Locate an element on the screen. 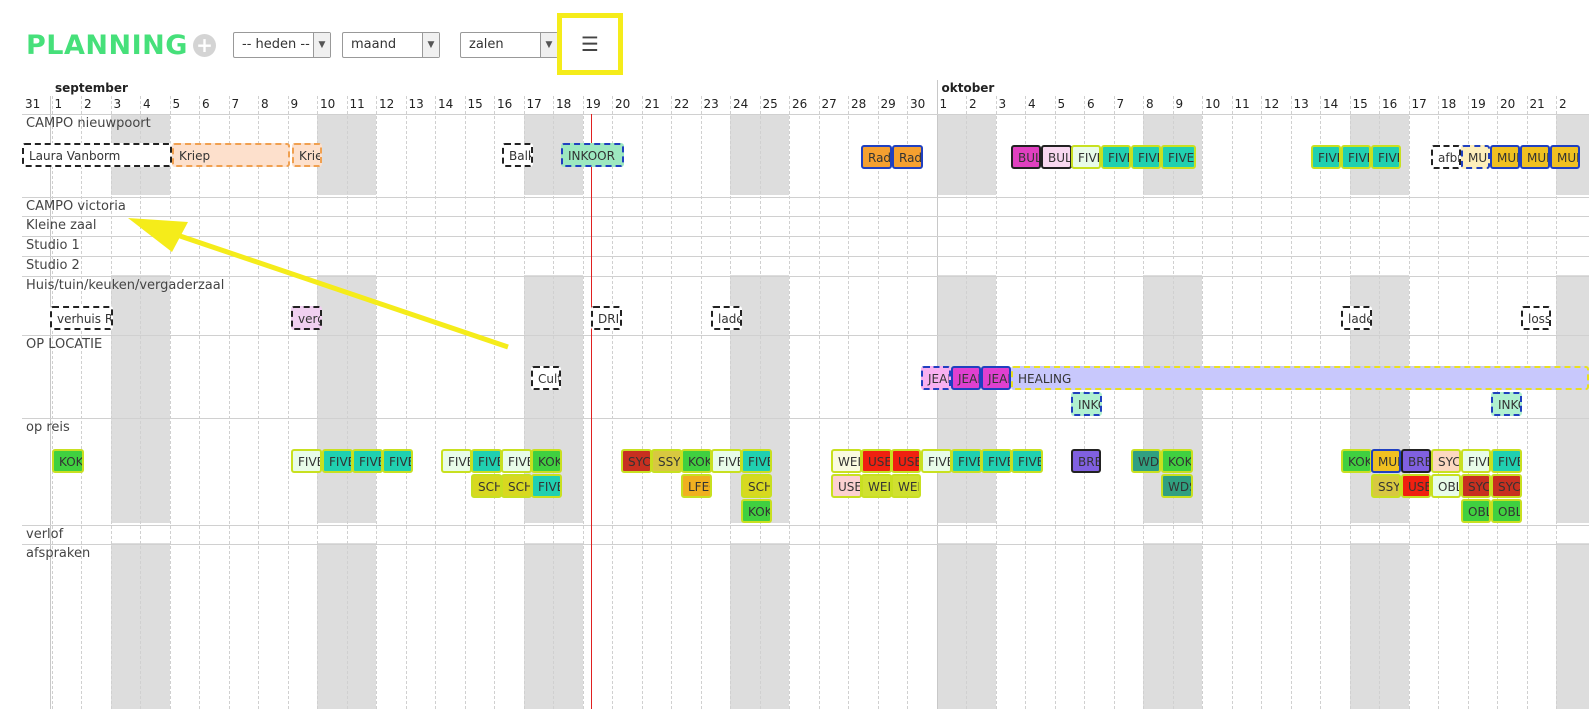  day-number: 16 is located at coordinates (505, 104).